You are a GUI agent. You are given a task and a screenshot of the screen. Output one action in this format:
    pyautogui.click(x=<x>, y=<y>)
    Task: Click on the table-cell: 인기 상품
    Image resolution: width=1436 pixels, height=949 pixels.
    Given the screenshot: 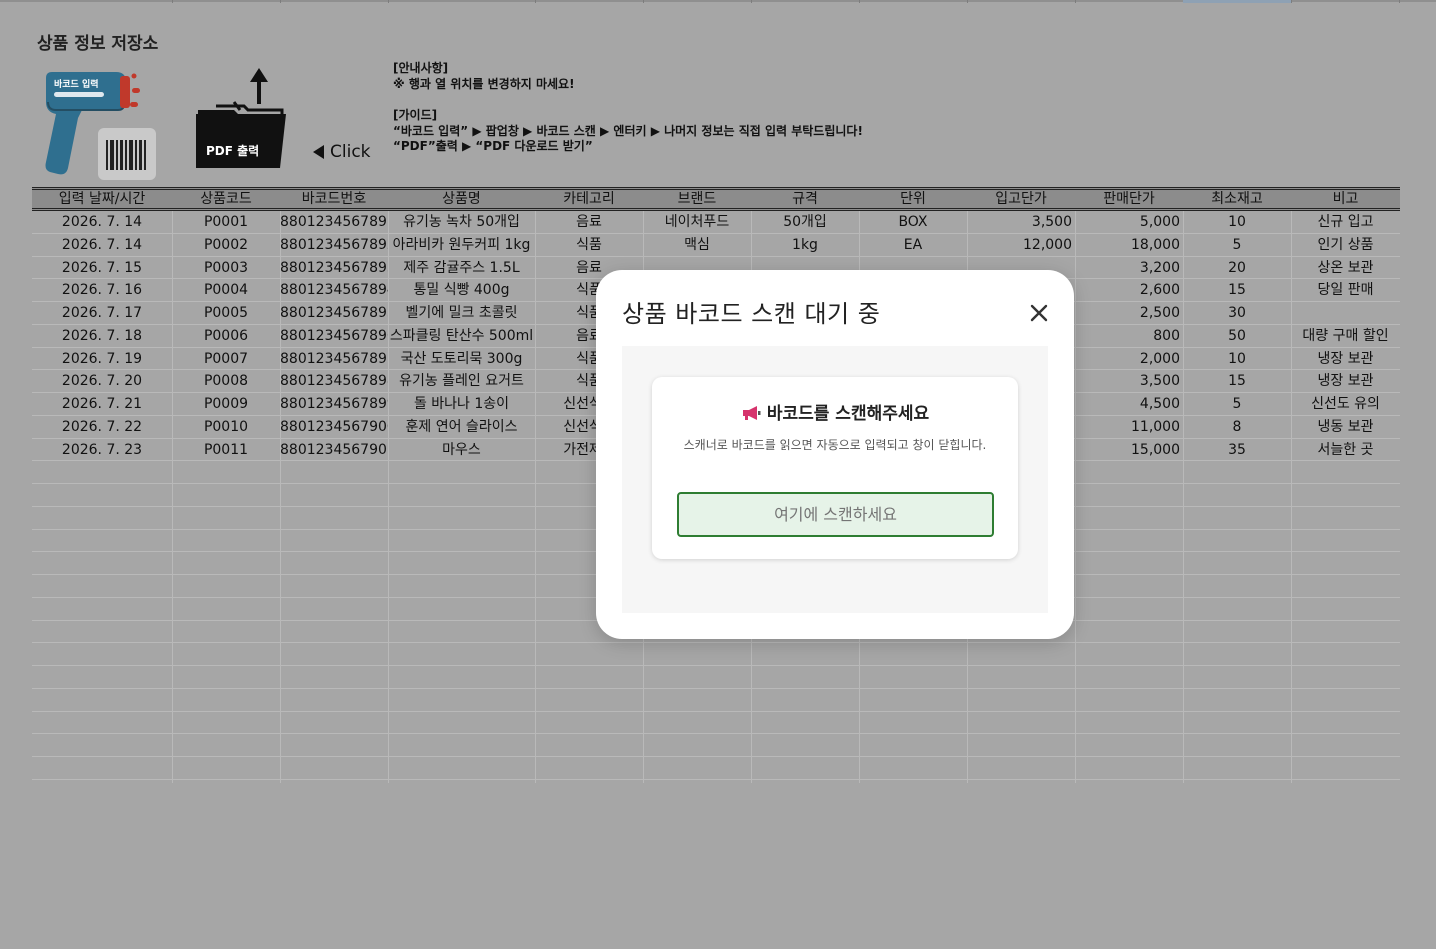 What is the action you would take?
    pyautogui.click(x=1345, y=245)
    